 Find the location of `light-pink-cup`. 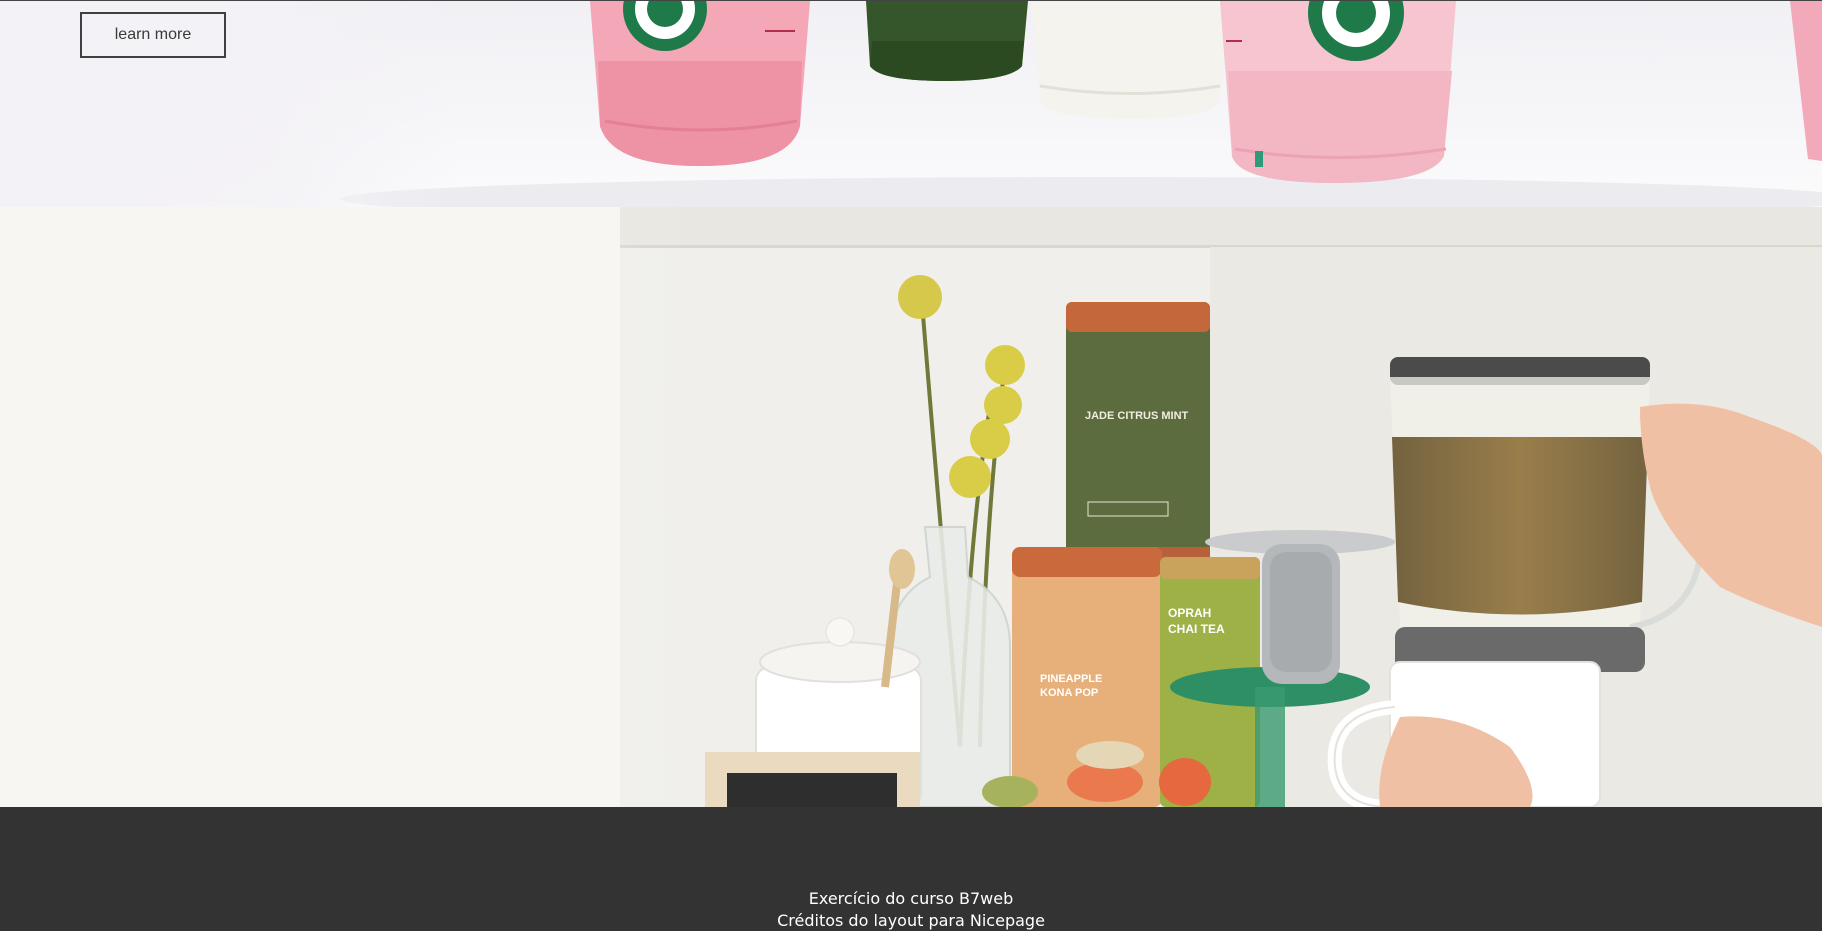

light-pink-cup is located at coordinates (1338, 92).